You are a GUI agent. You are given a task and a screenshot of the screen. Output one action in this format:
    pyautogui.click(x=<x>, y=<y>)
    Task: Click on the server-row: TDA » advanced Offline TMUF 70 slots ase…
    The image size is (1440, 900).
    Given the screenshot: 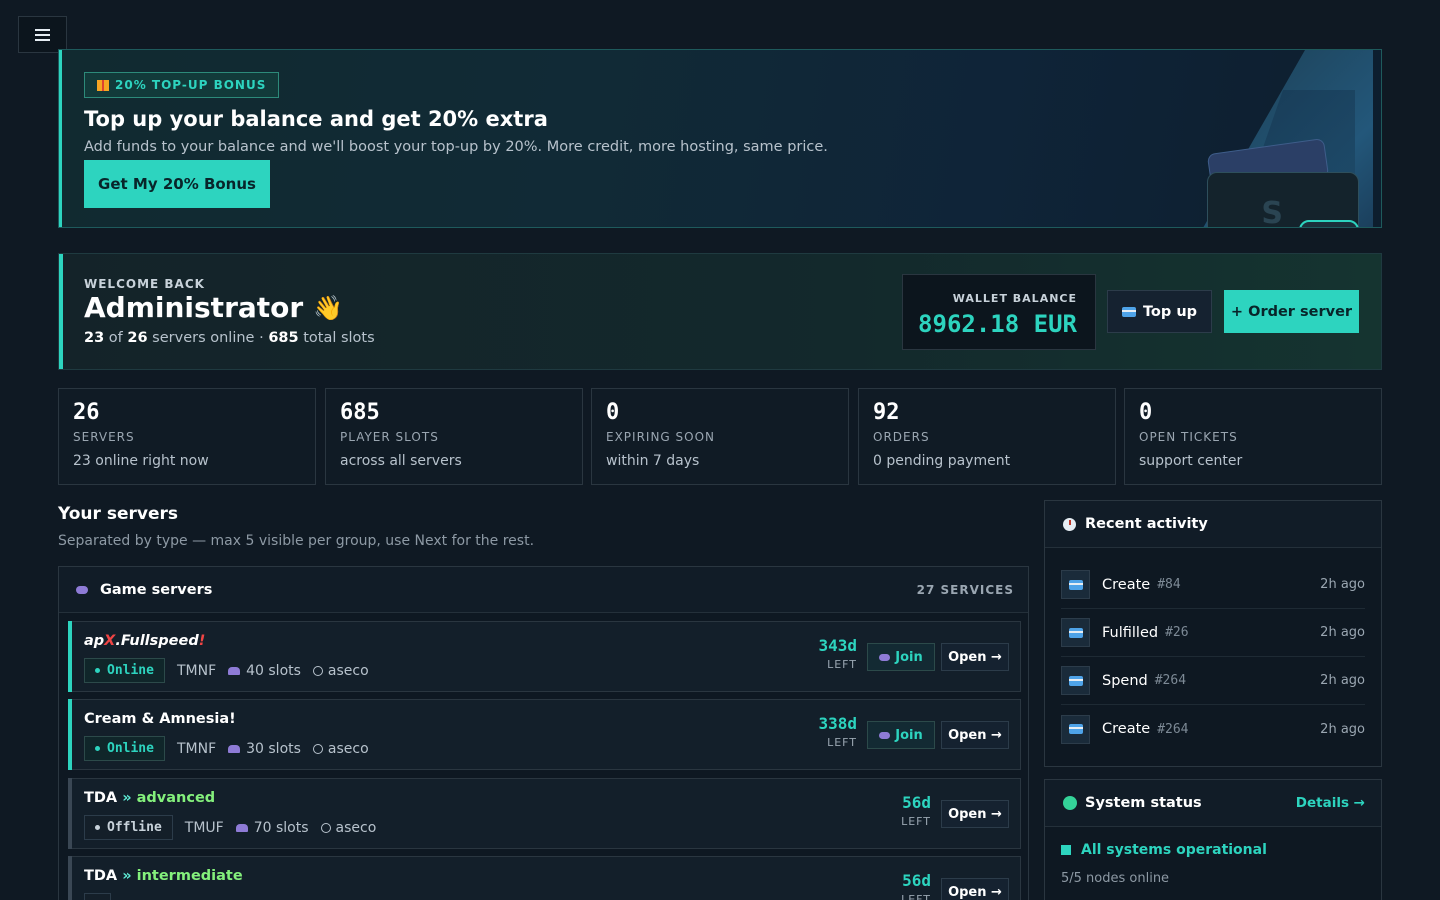 What is the action you would take?
    pyautogui.click(x=544, y=813)
    